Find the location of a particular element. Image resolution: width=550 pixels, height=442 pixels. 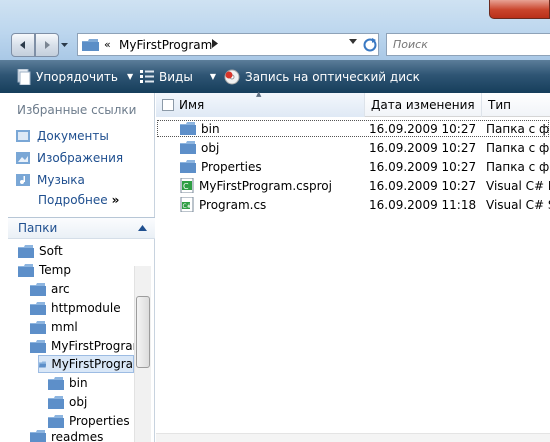

file-row-bin: bin 16.09.2009 10:27 Папка с фа is located at coordinates (353, 128).